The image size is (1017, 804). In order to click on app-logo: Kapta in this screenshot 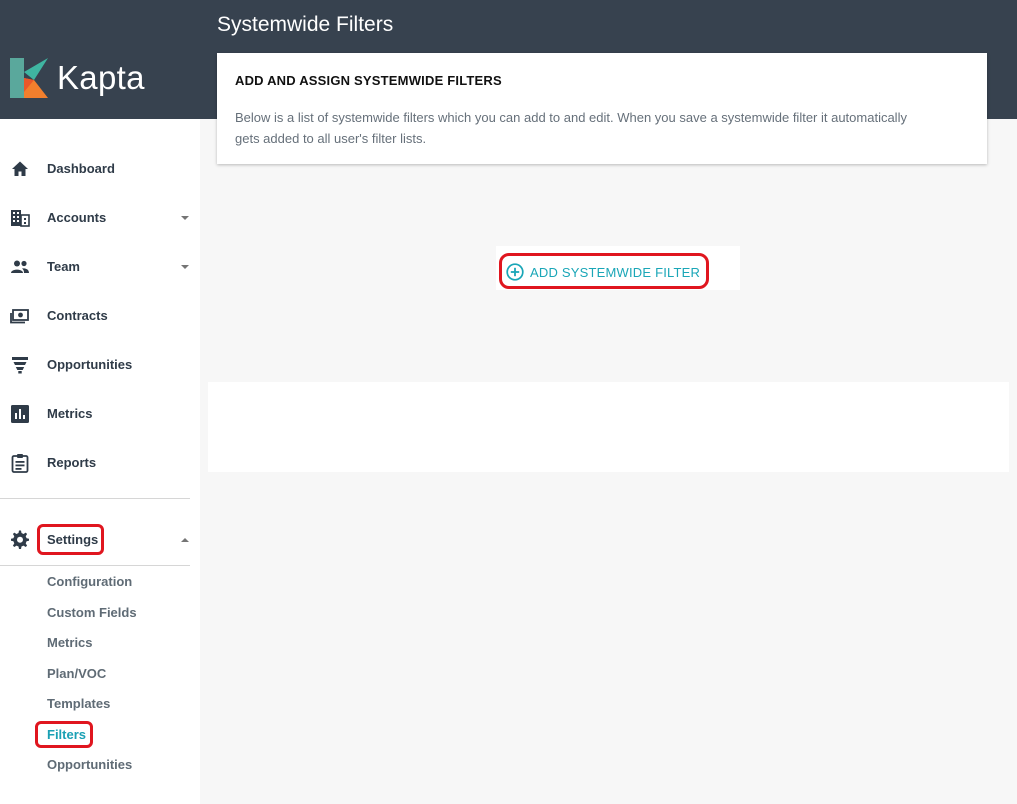, I will do `click(77, 78)`.